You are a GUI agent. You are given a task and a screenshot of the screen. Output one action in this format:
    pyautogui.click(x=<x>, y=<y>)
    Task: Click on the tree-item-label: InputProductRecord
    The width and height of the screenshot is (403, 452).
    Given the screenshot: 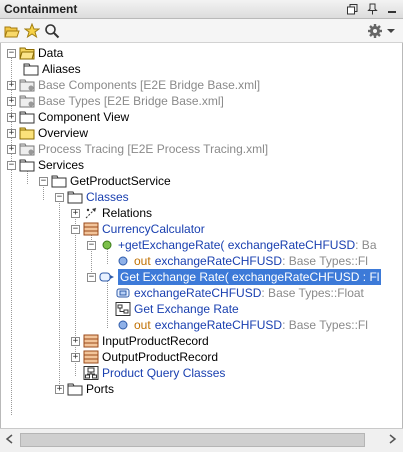 What is the action you would take?
    pyautogui.click(x=155, y=341)
    